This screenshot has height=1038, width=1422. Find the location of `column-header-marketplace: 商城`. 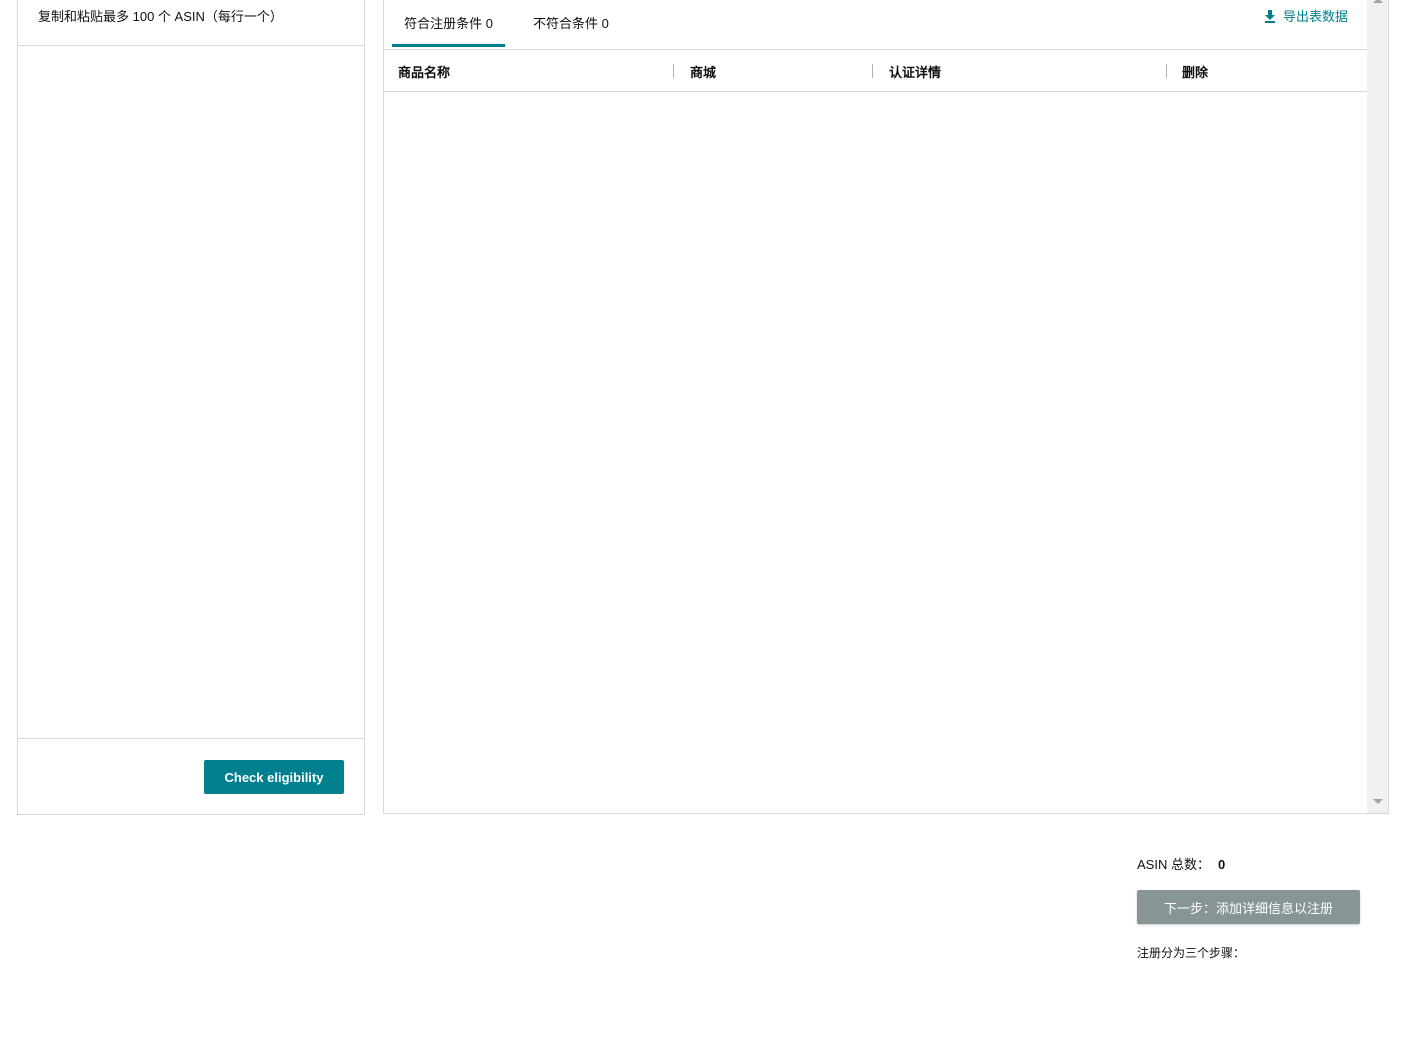

column-header-marketplace: 商城 is located at coordinates (703, 71).